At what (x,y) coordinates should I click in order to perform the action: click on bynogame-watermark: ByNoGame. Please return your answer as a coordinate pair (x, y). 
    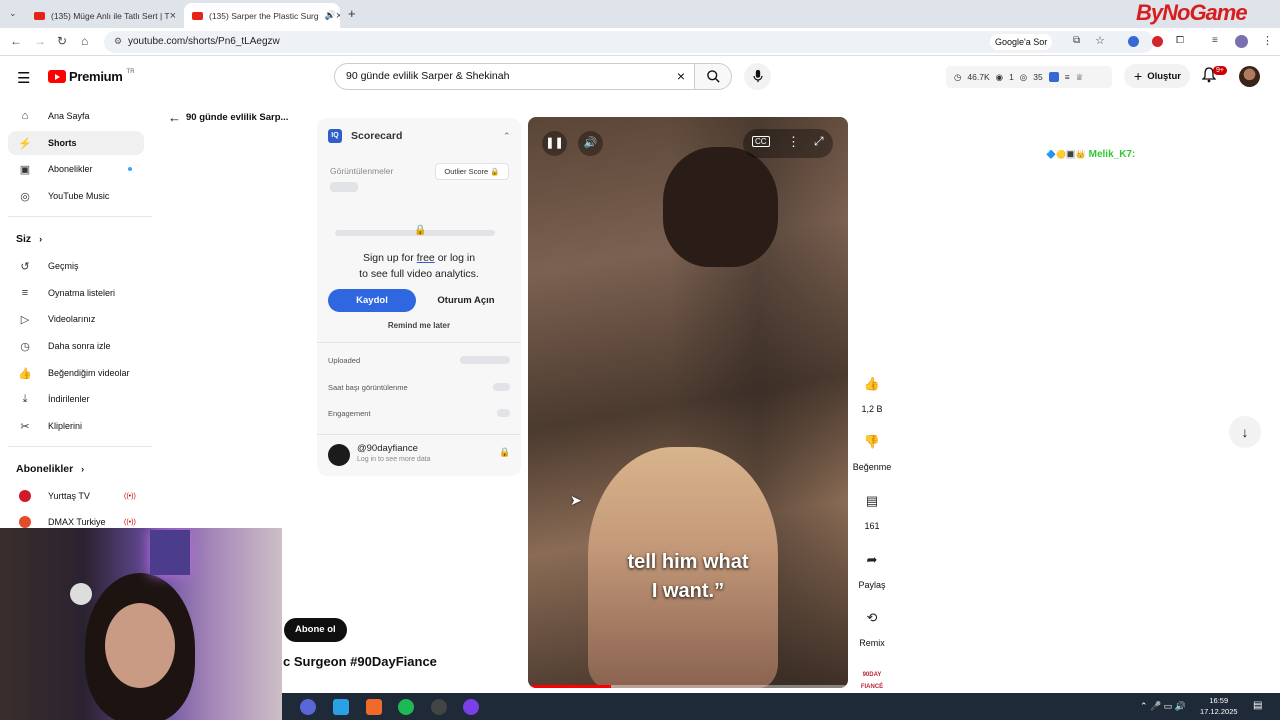
    Looking at the image, I should click on (1192, 13).